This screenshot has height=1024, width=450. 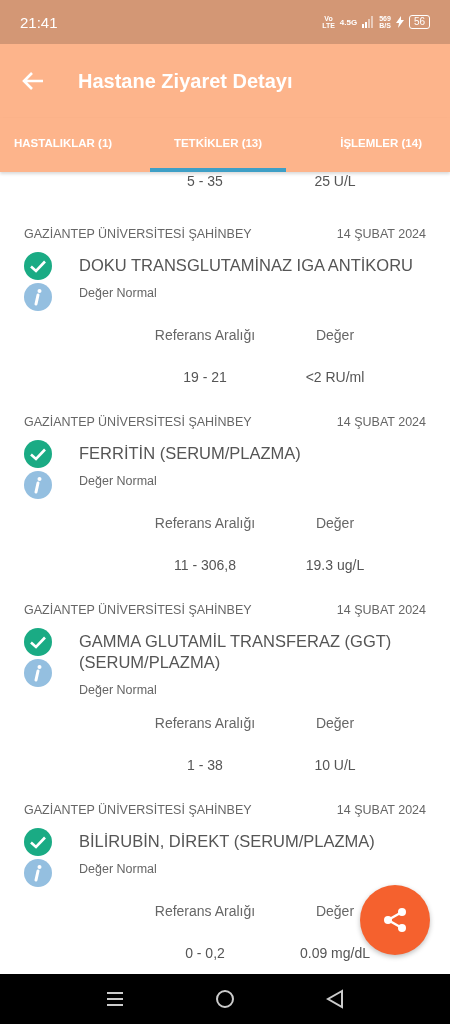 What do you see at coordinates (335, 377) in the screenshot?
I see `result-value: <2 RU/ml` at bounding box center [335, 377].